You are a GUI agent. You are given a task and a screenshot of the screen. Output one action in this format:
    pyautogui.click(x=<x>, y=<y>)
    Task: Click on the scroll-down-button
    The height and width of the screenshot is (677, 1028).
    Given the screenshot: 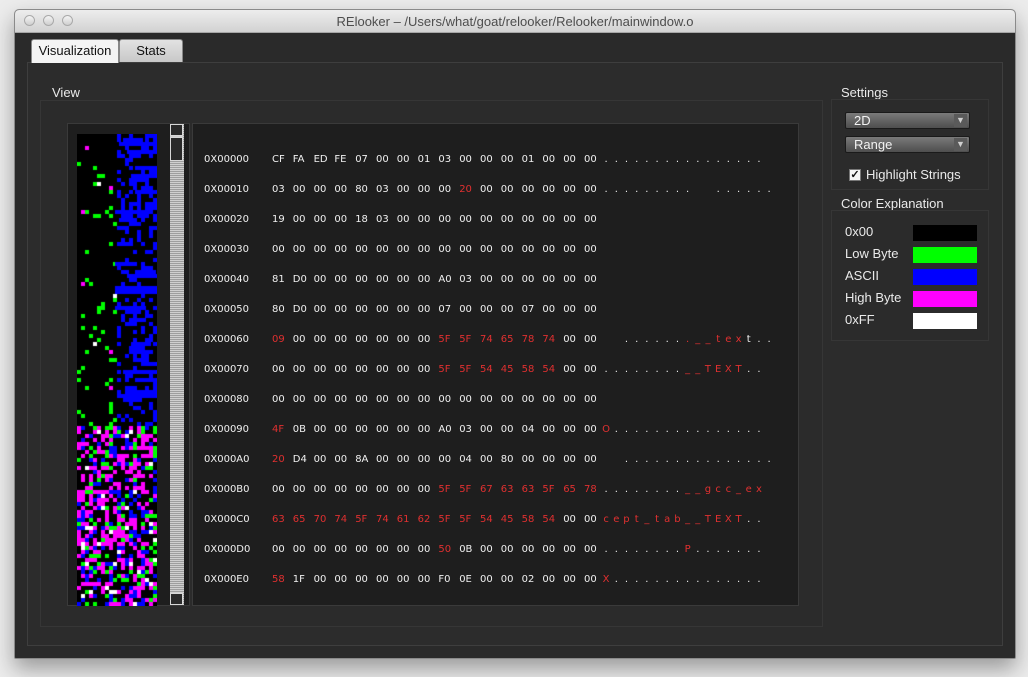 What is the action you would take?
    pyautogui.click(x=176, y=599)
    